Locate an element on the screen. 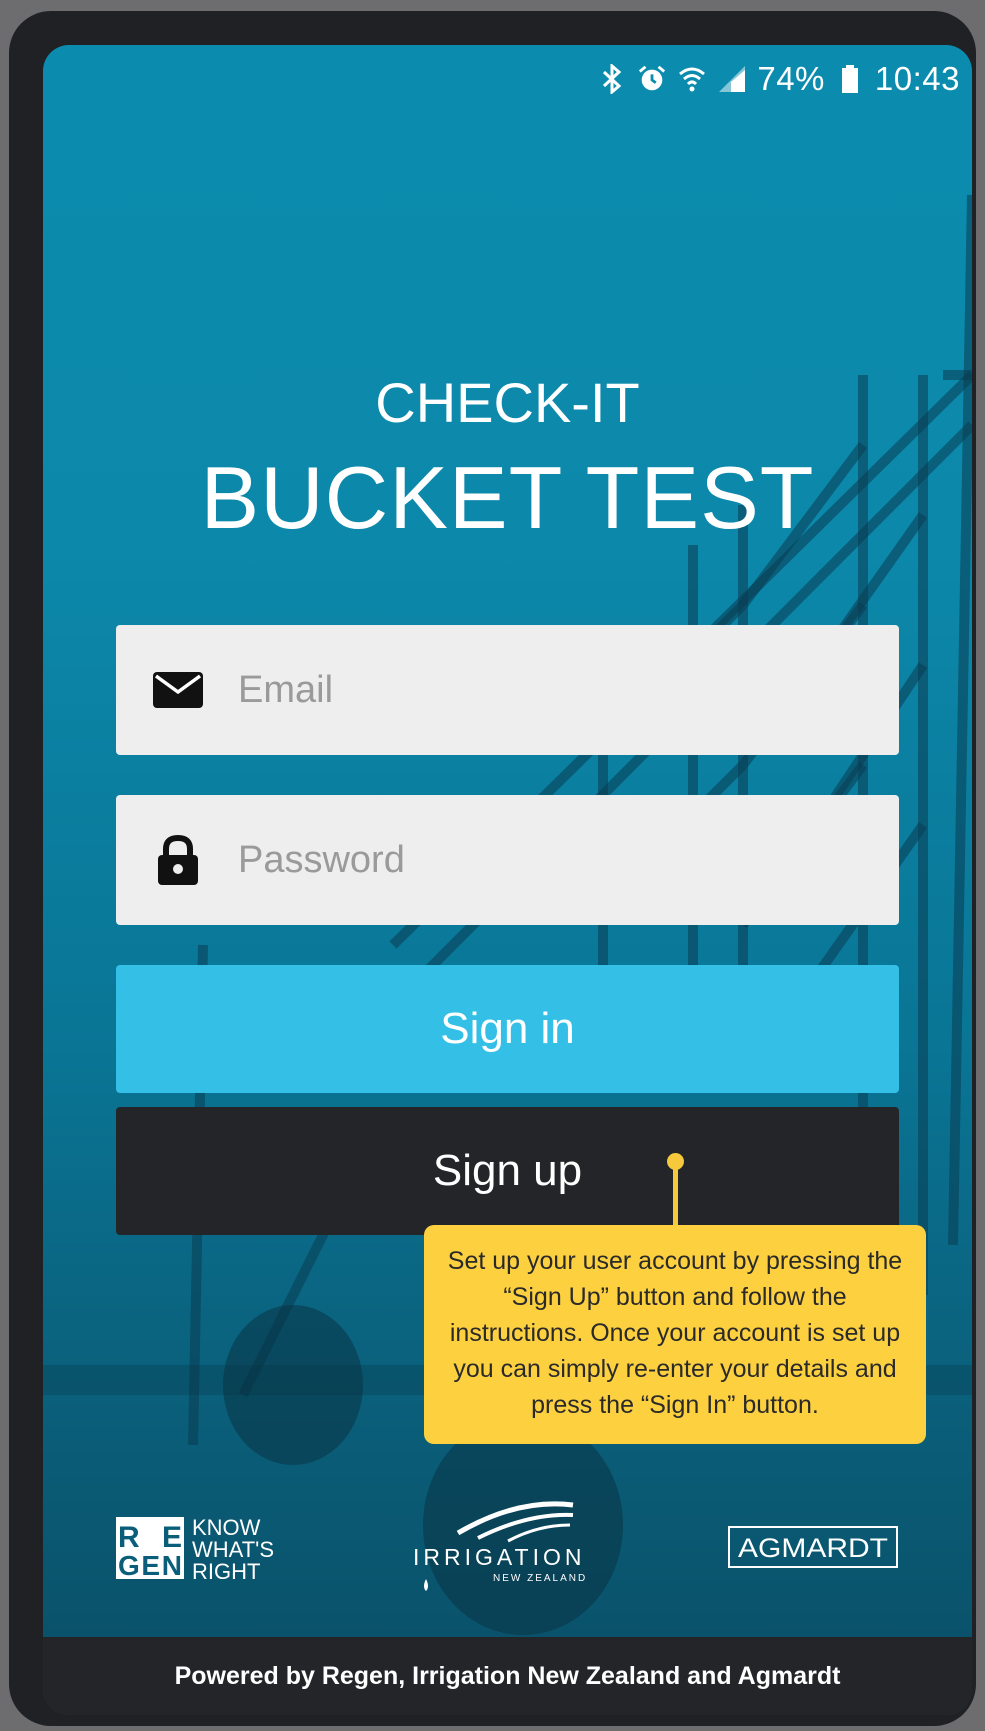 The height and width of the screenshot is (1731, 985). lock-icon is located at coordinates (178, 860).